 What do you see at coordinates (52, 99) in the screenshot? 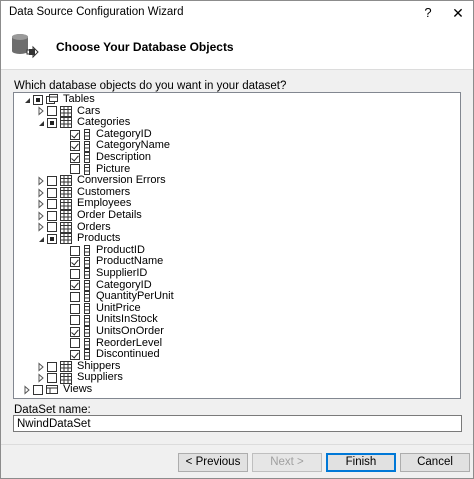
I see `tables-icon` at bounding box center [52, 99].